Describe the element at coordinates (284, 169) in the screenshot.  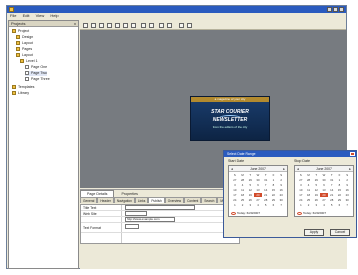
I see `next-month-icon: ▸` at that location.